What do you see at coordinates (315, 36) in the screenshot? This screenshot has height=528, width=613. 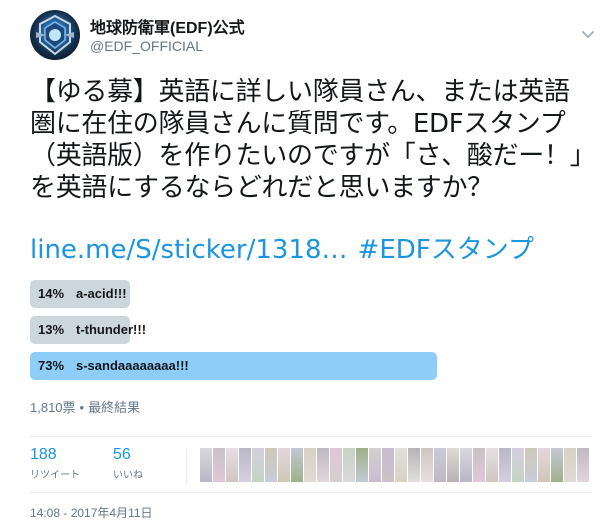 I see `tweet-header: 地球防衛軍(EDF)公式 @EDF_OFFICIAL` at bounding box center [315, 36].